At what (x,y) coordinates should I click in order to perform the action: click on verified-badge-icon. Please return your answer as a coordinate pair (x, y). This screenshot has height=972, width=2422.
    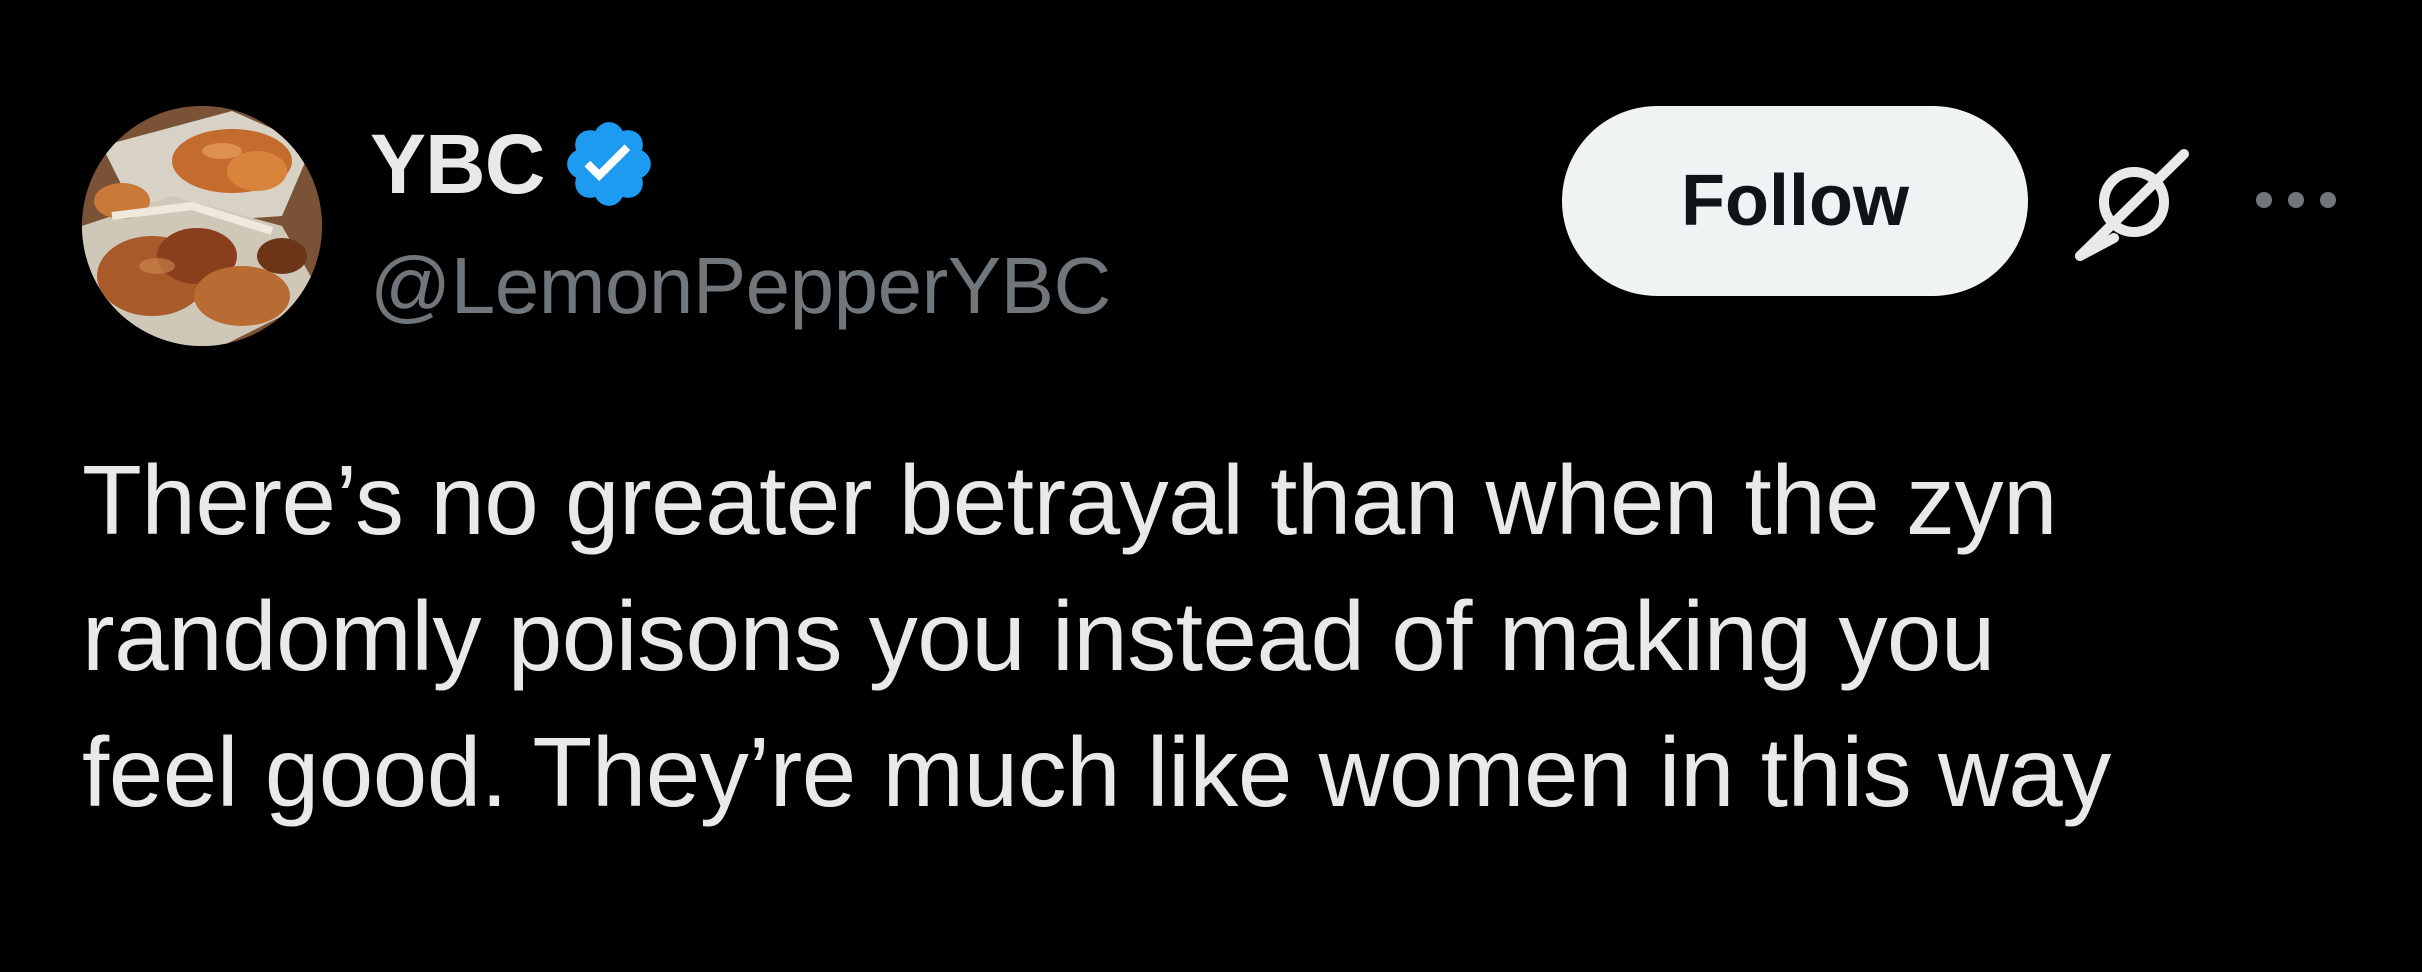
    Looking at the image, I should click on (609, 164).